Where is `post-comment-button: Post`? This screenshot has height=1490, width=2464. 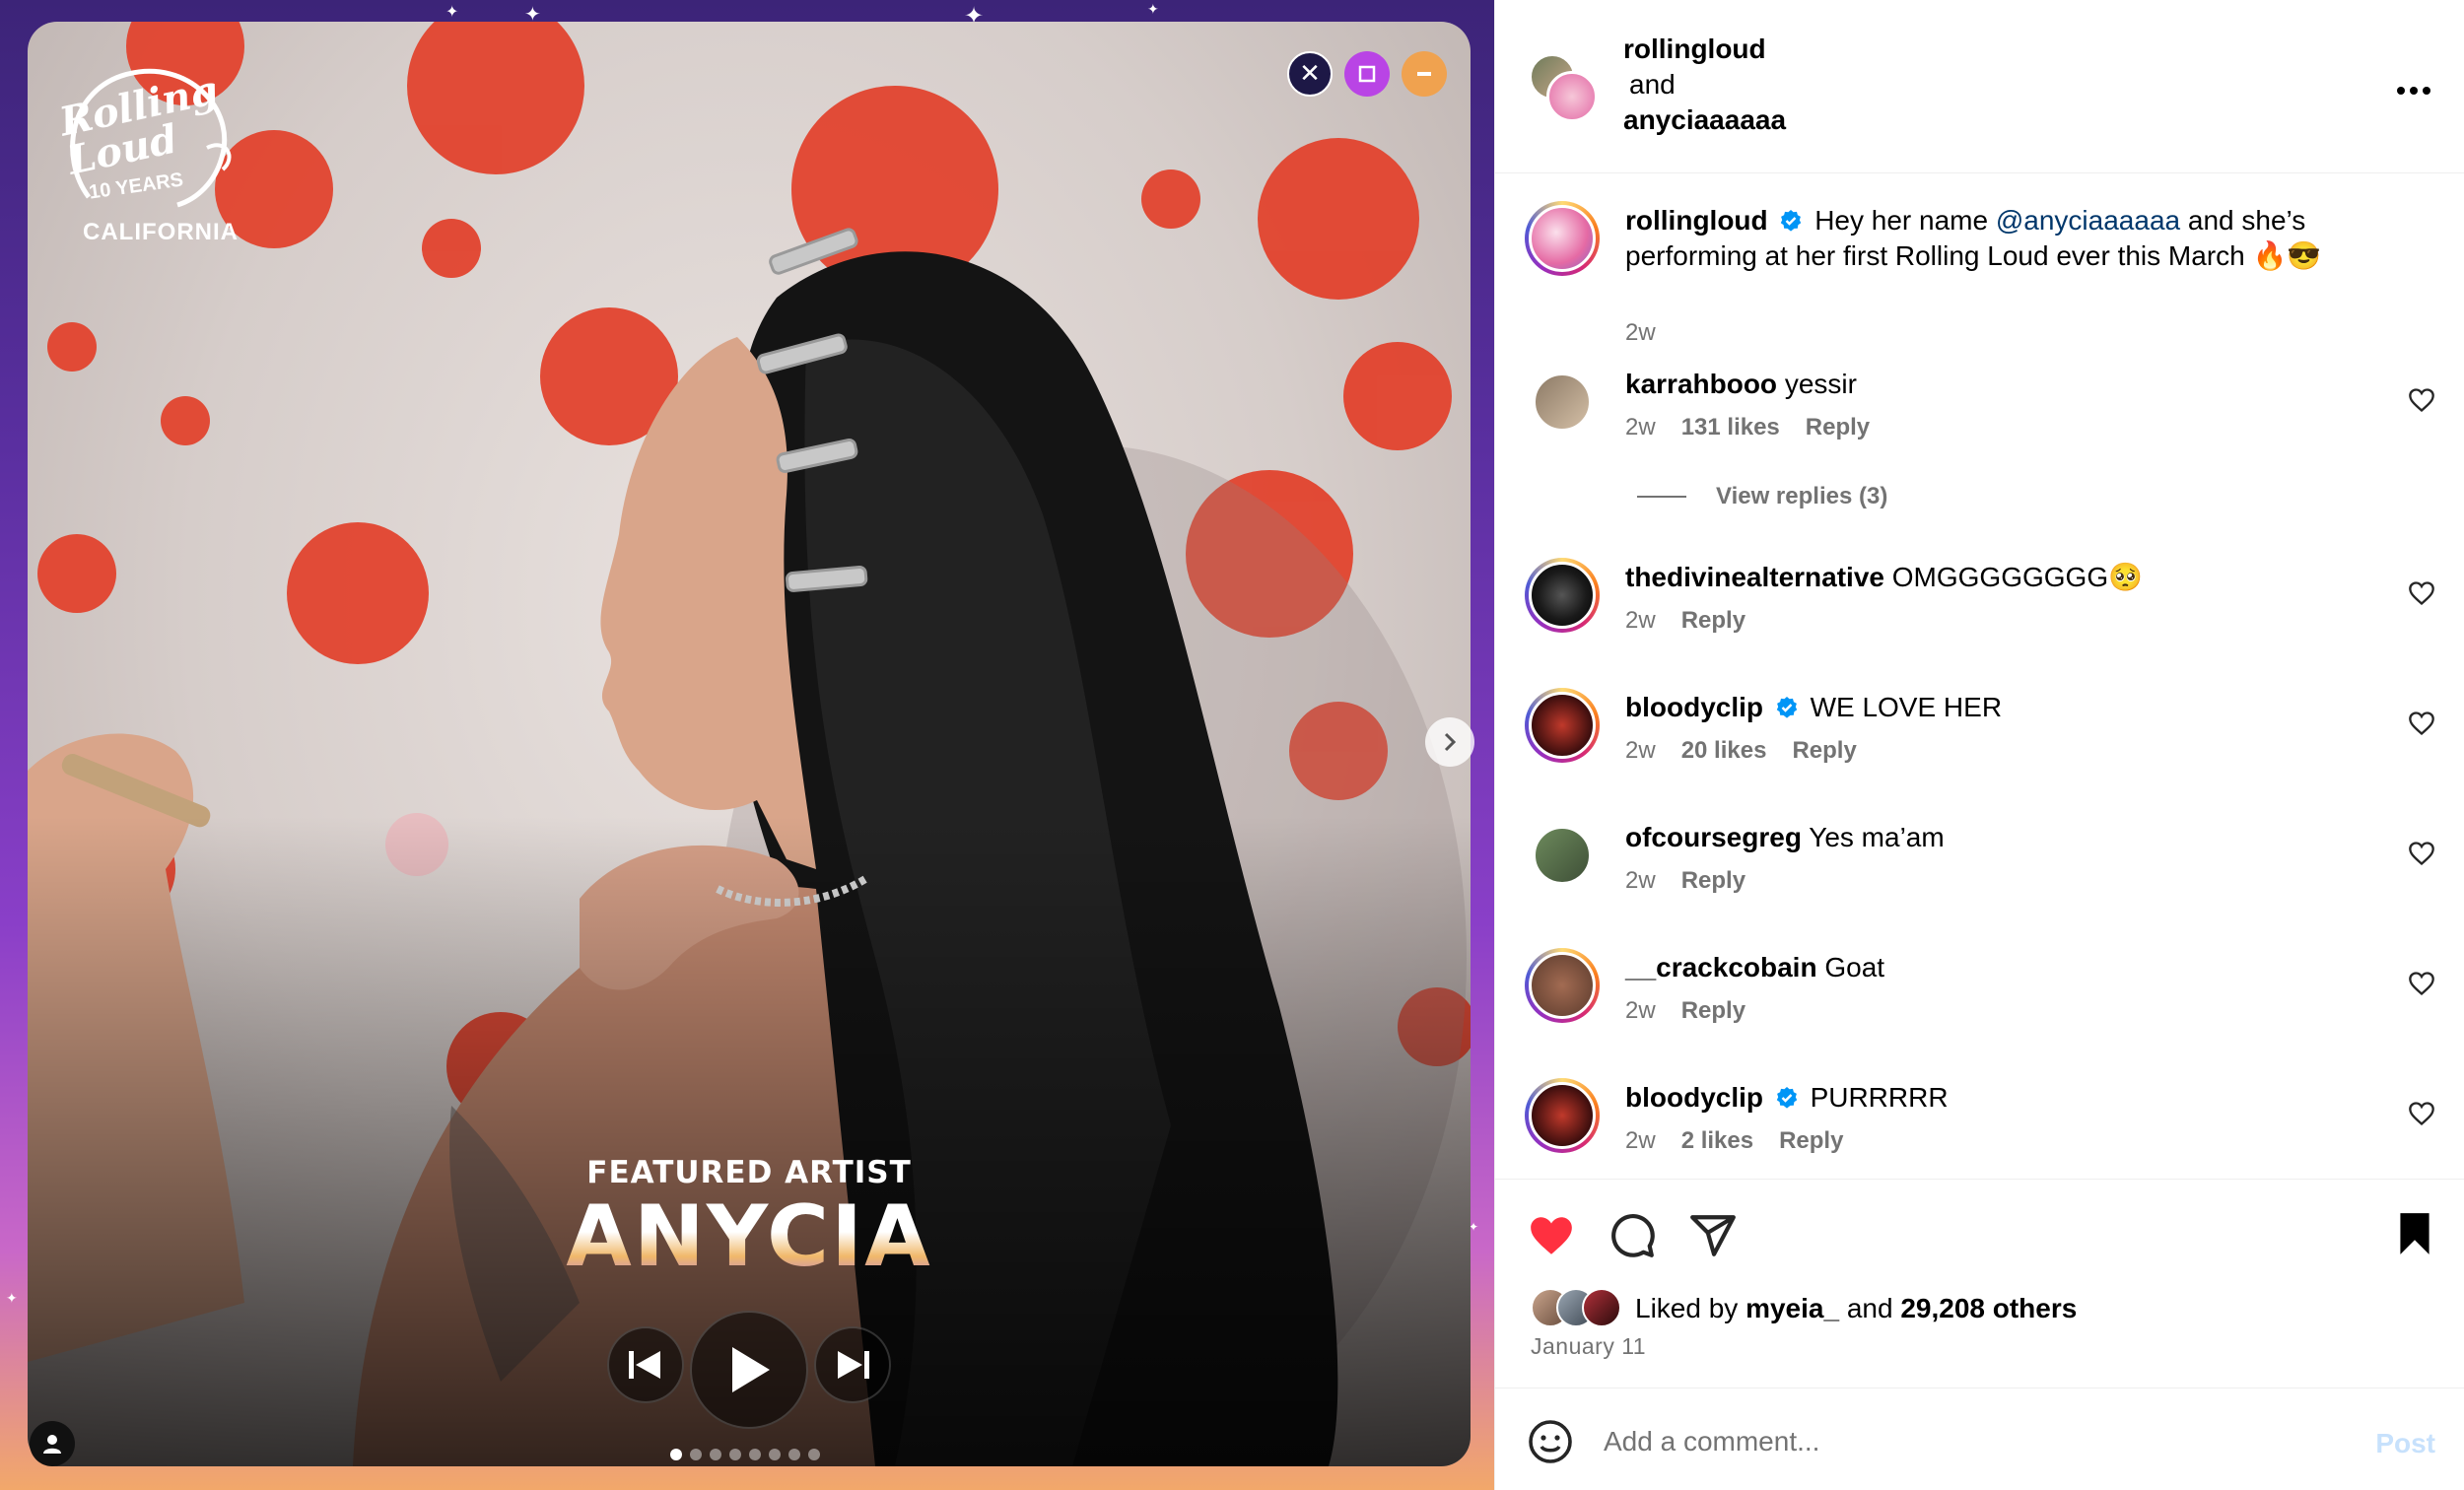 post-comment-button: Post is located at coordinates (2405, 1443).